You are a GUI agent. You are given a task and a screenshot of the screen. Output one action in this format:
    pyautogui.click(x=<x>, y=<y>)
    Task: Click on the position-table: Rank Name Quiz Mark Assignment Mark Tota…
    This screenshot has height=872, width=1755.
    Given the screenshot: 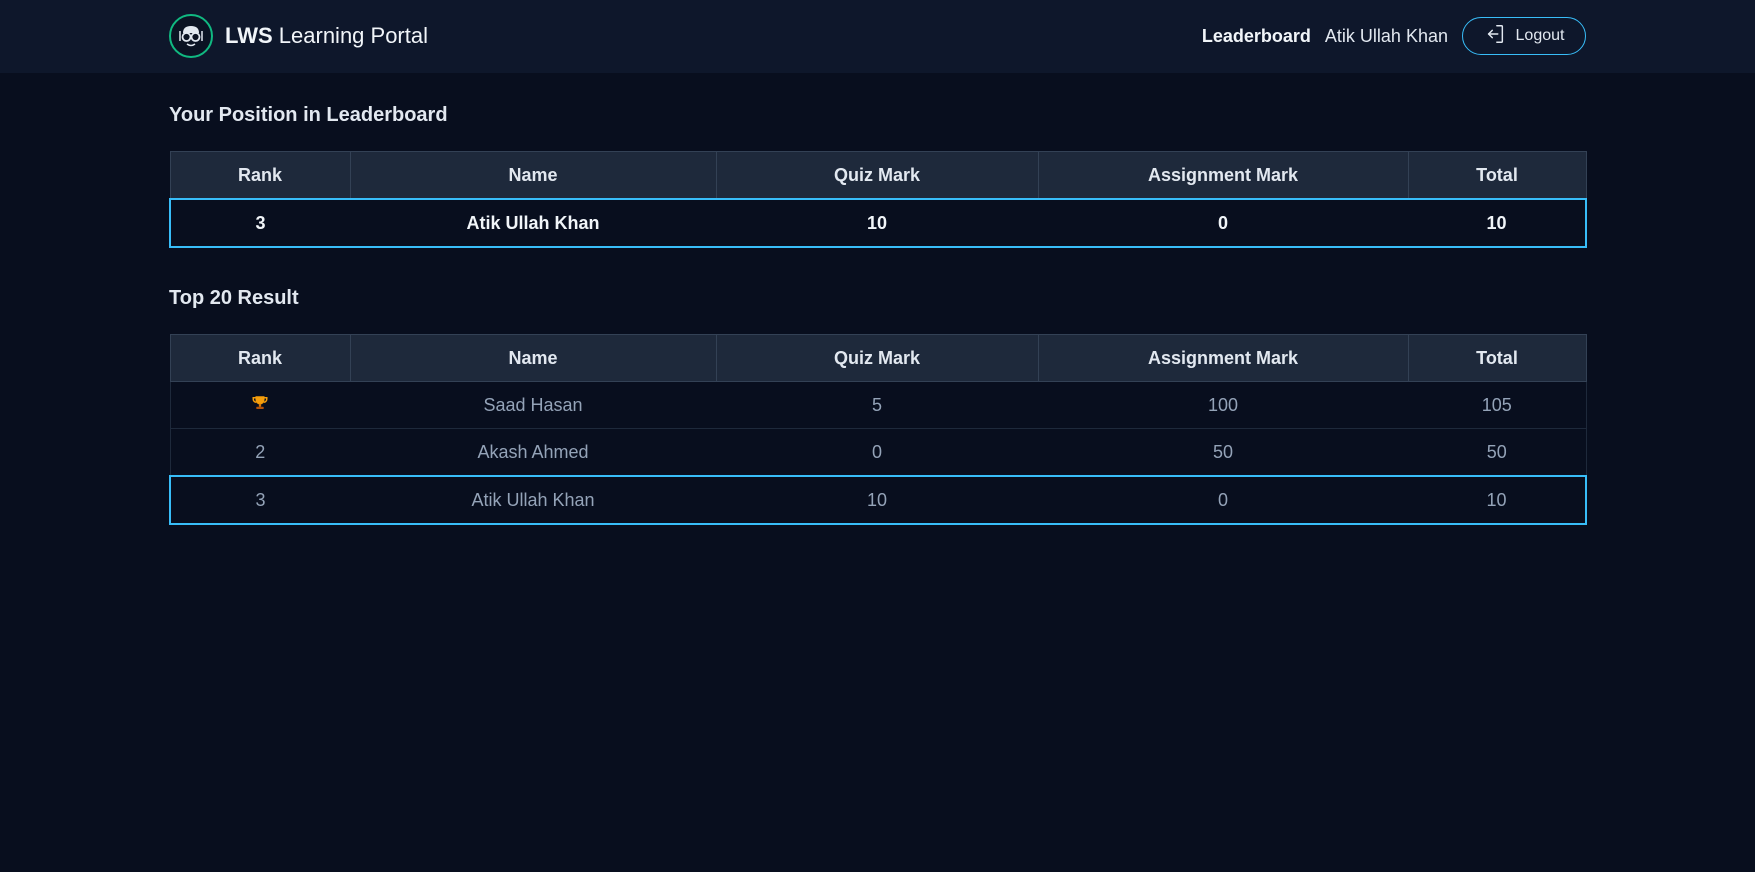 What is the action you would take?
    pyautogui.click(x=878, y=199)
    